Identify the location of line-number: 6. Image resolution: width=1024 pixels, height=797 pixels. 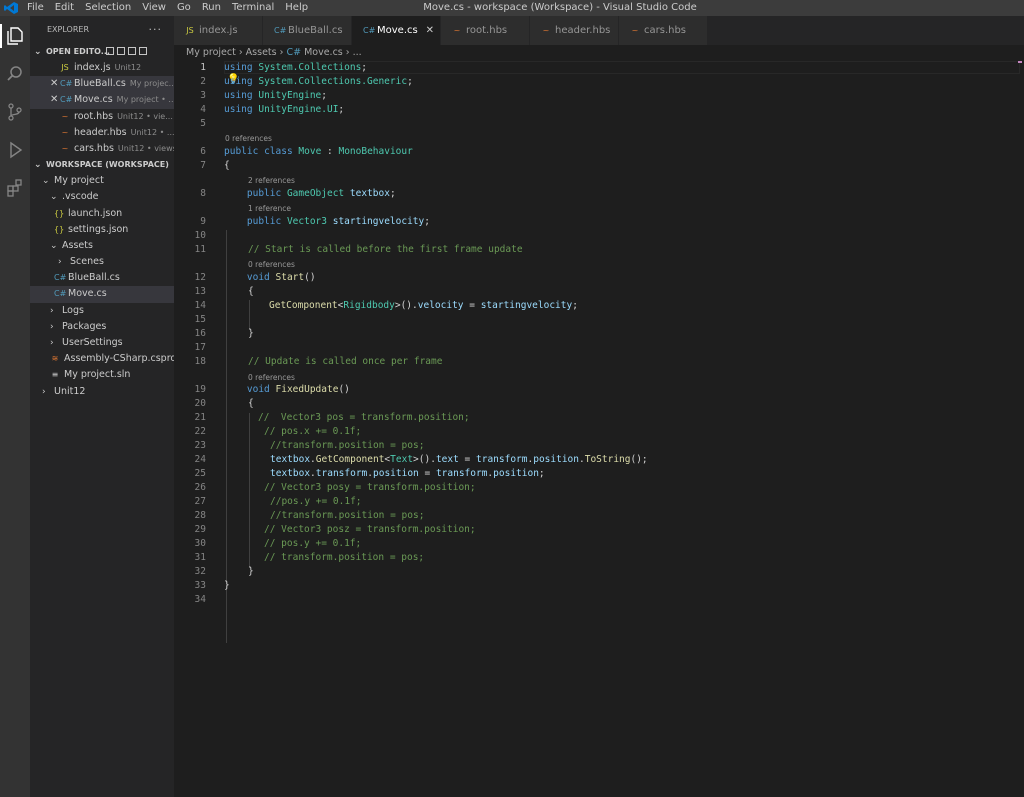
(203, 151).